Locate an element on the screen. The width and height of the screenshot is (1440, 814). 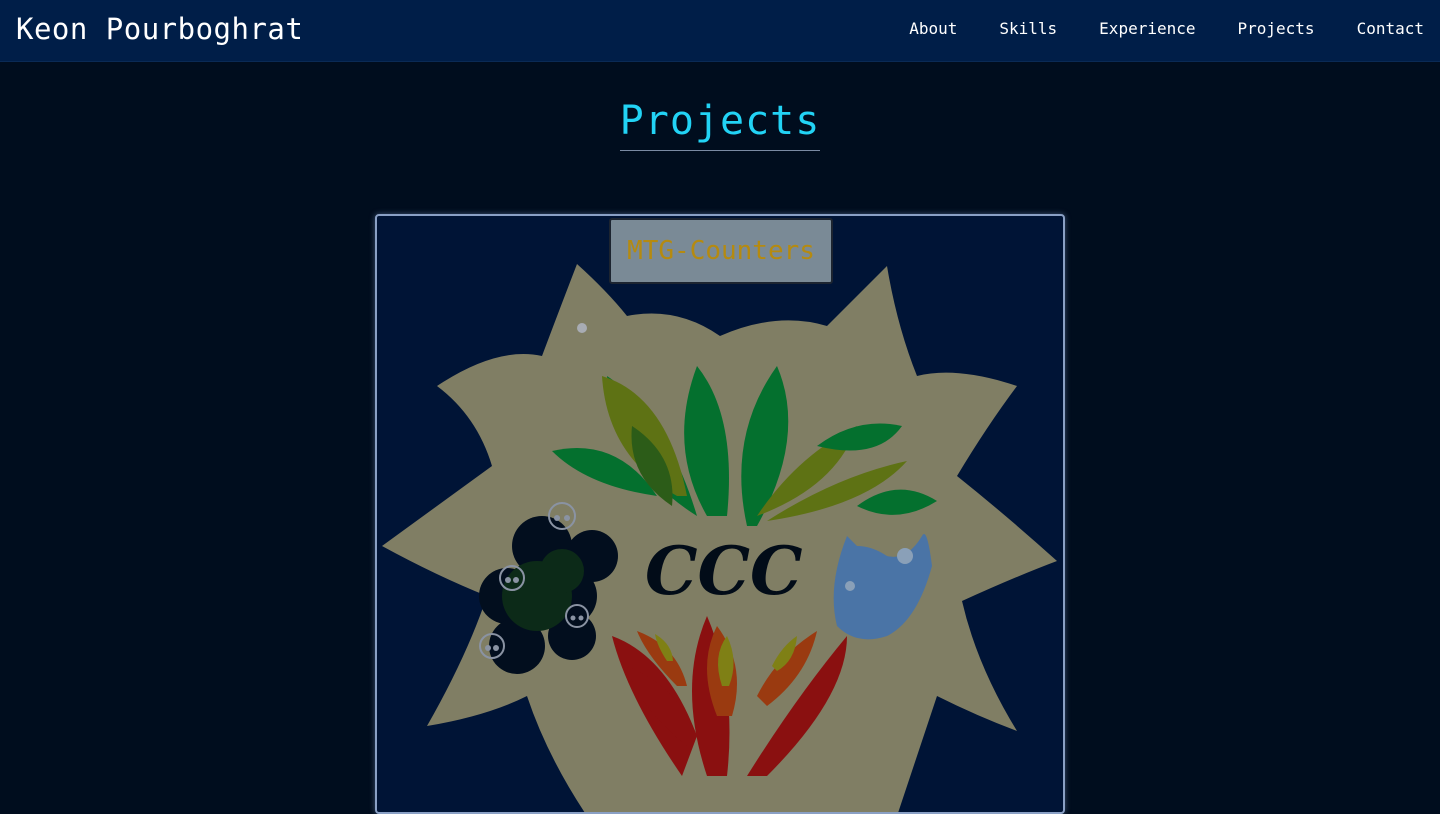
nav-link-contact: Contact is located at coordinates (1390, 28).